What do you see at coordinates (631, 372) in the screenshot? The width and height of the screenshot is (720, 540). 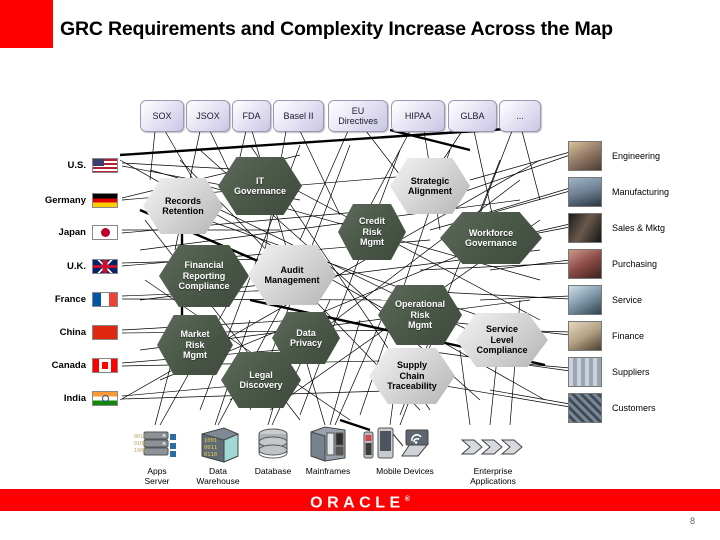 I see `function-label: Suppliers` at bounding box center [631, 372].